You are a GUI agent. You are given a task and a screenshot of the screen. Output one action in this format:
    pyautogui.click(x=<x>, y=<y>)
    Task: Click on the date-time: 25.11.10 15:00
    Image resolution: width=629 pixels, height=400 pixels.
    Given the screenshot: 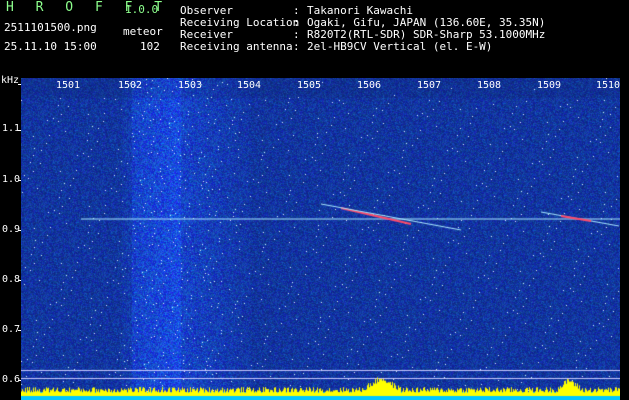 What is the action you would take?
    pyautogui.click(x=50, y=46)
    